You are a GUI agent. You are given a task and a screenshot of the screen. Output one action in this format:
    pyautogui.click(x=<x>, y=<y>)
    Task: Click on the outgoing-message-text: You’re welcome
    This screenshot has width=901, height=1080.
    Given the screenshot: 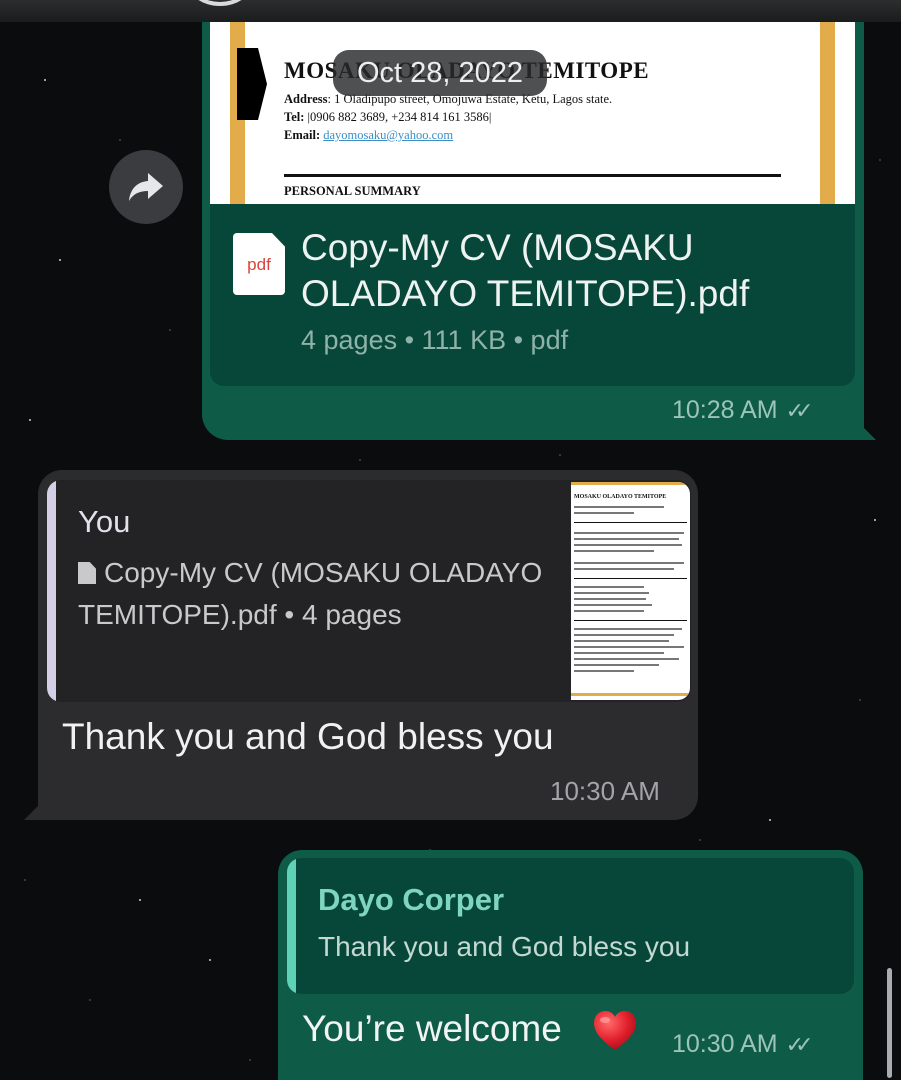 What is the action you would take?
    pyautogui.click(x=432, y=1028)
    